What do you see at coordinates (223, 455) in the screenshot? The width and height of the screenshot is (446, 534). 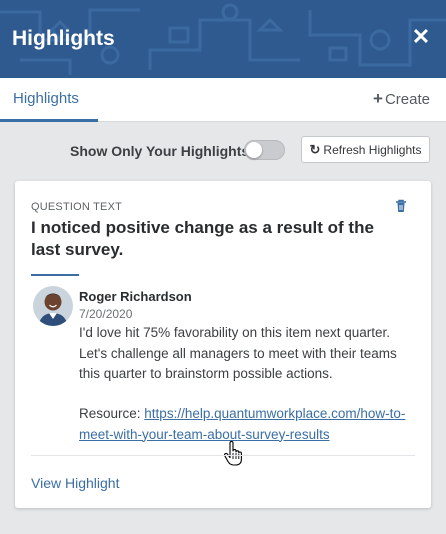 I see `card-divider` at bounding box center [223, 455].